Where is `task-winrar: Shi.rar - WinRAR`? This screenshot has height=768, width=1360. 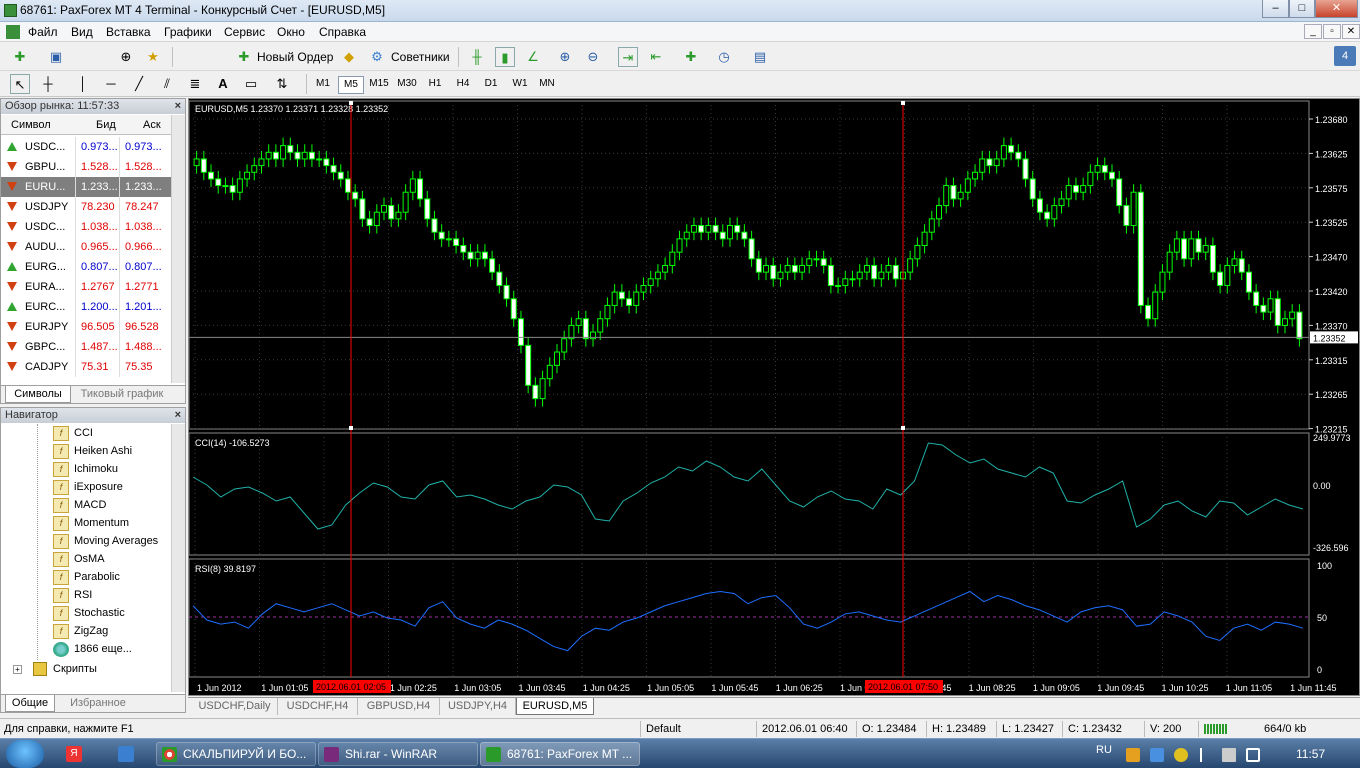 task-winrar: Shi.rar - WinRAR is located at coordinates (398, 754).